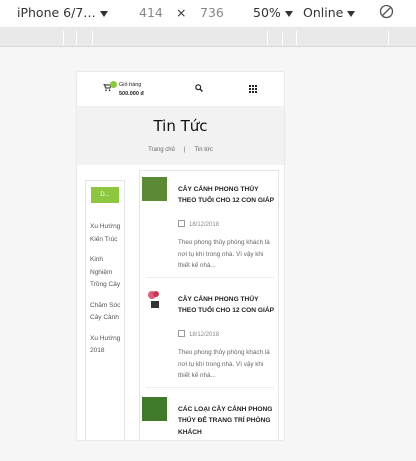  I want to click on menu-grid-icon, so click(253, 89).